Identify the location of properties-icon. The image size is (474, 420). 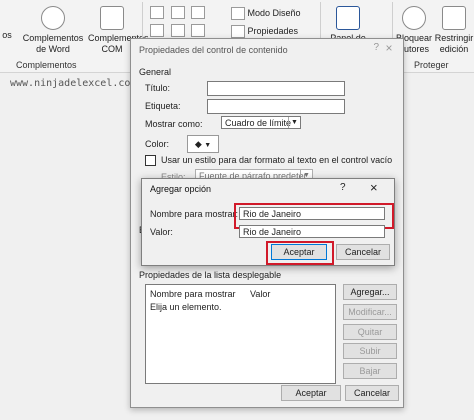
(238, 31).